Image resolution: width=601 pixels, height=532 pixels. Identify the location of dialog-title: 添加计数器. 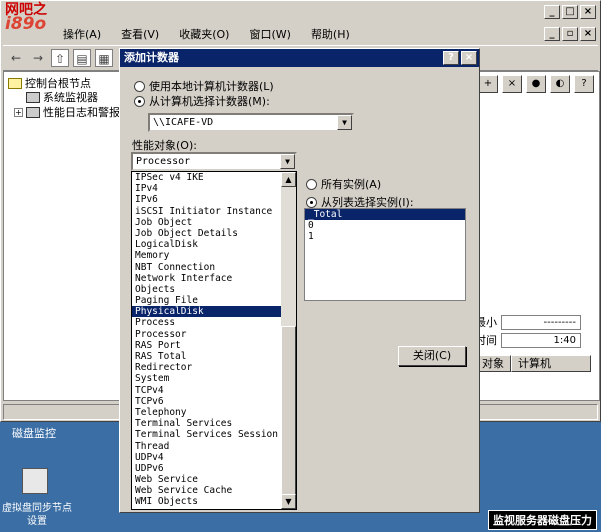
(151, 57).